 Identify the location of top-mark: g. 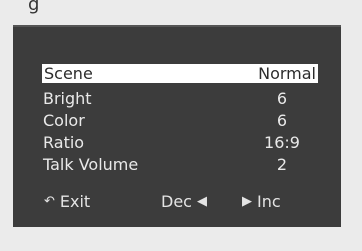
(34, 7).